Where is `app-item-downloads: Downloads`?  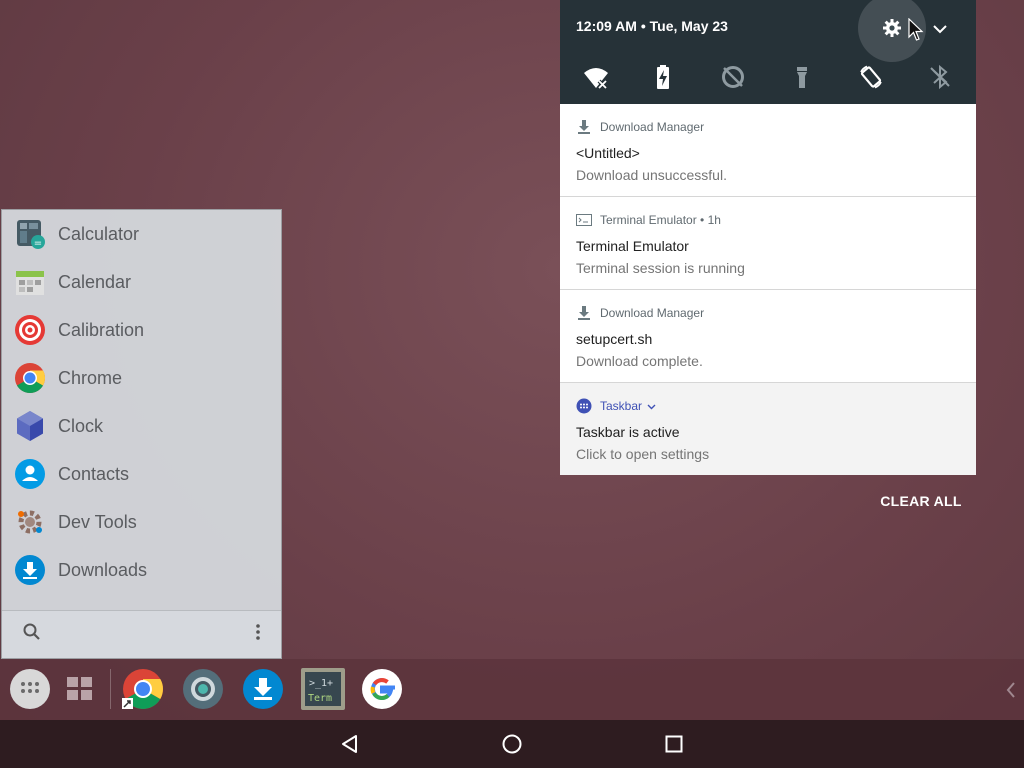
app-item-downloads: Downloads is located at coordinates (141, 570).